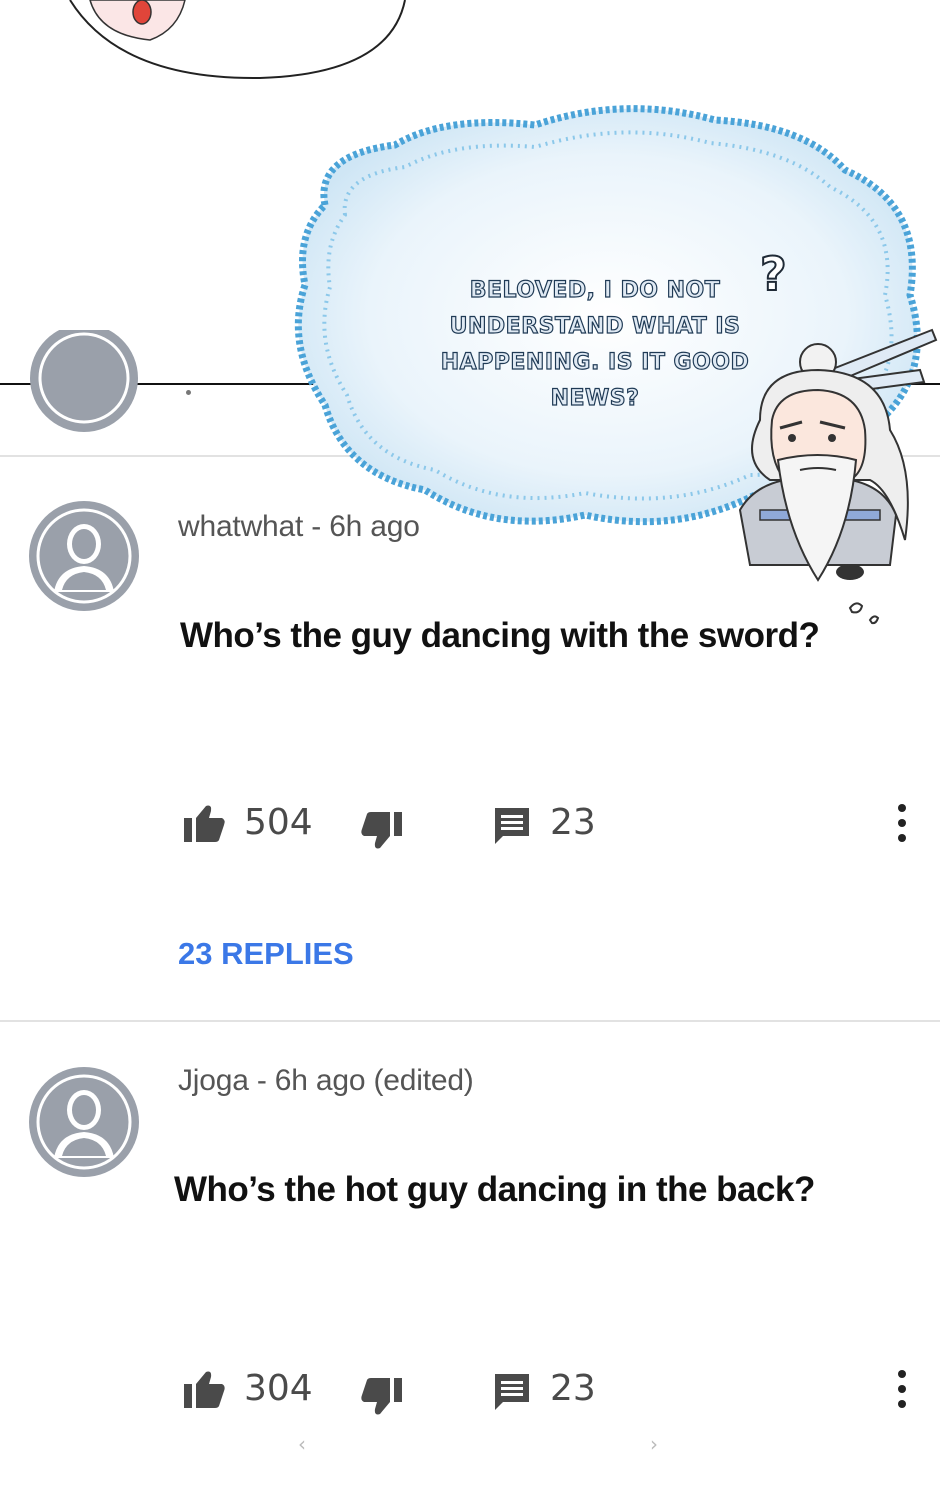  Describe the element at coordinates (820, 475) in the screenshot. I see `elder-character-illustration` at that location.